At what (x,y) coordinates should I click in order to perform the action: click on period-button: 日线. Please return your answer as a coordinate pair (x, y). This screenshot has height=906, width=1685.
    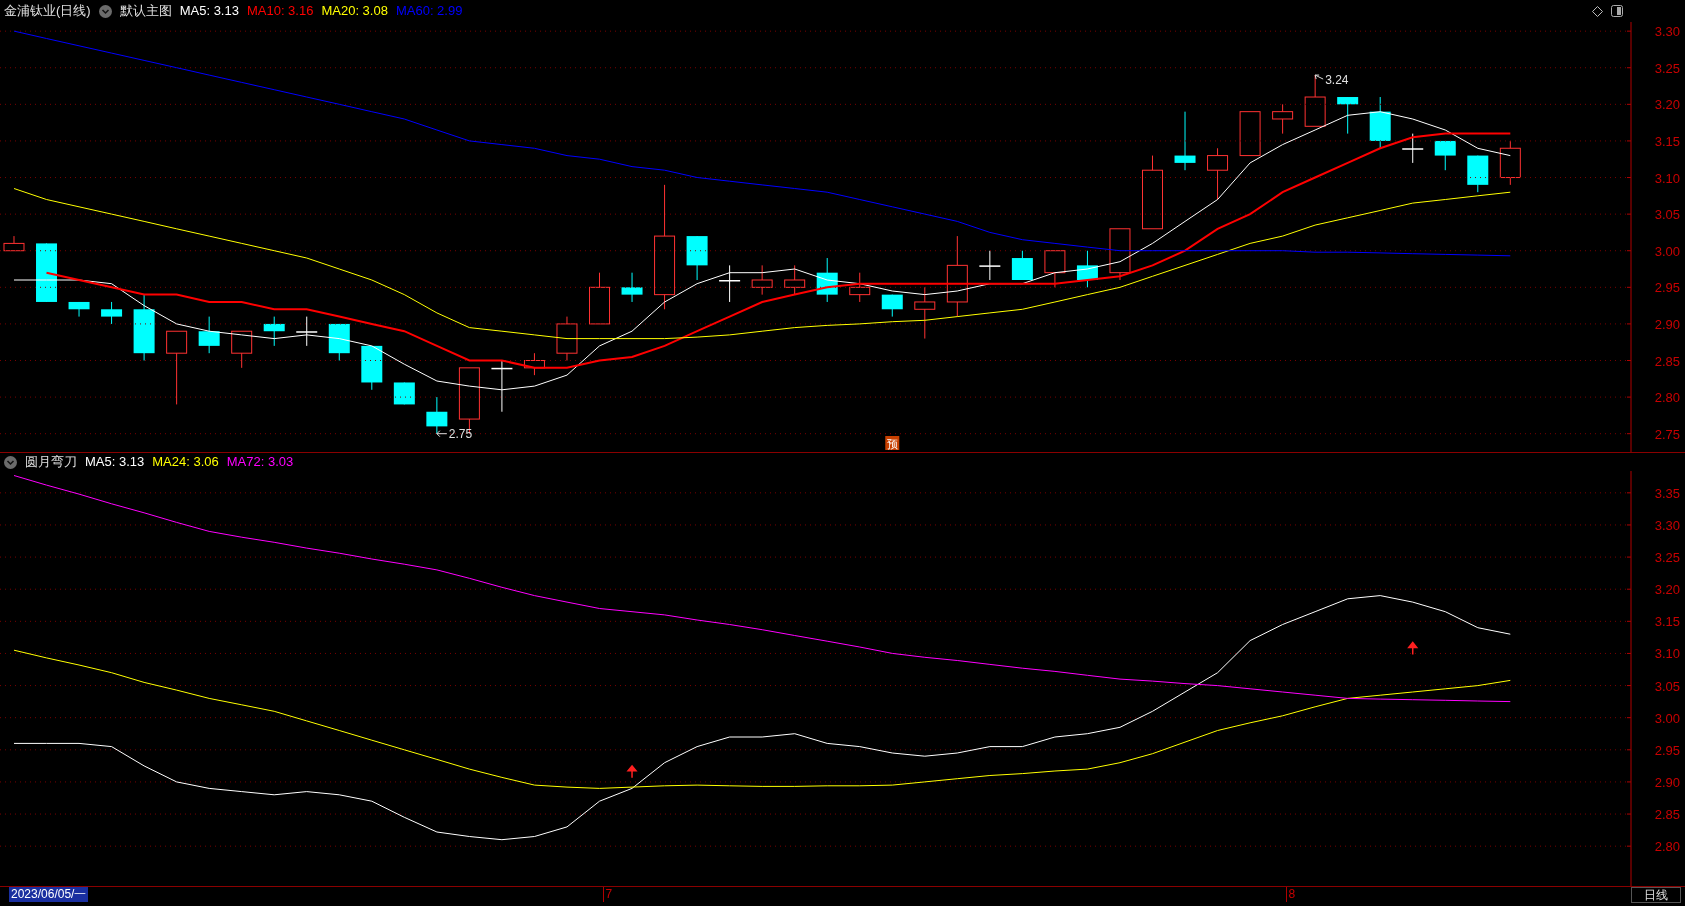
    Looking at the image, I should click on (1656, 895).